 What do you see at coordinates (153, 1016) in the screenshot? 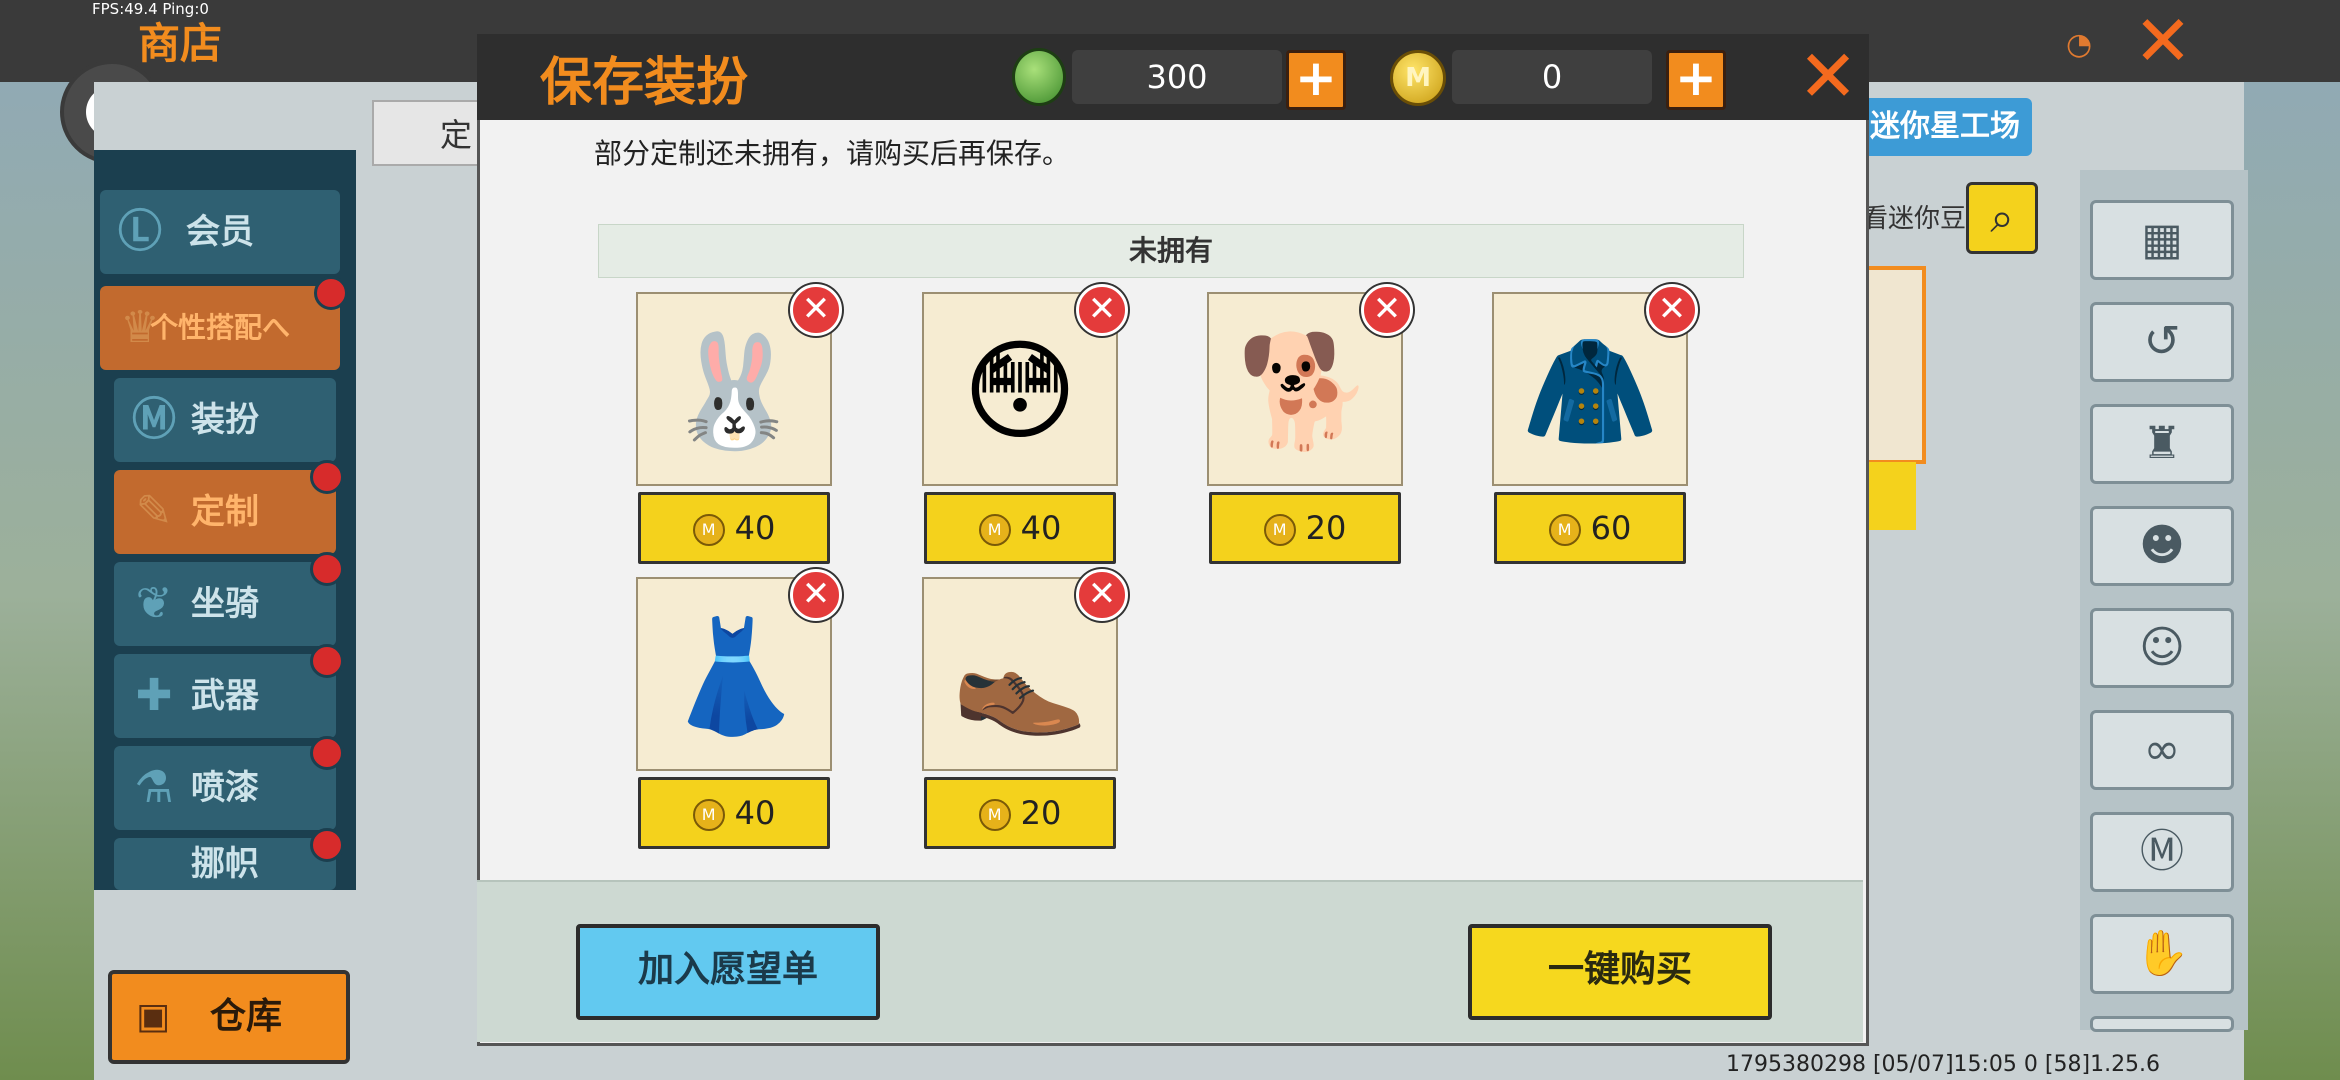
I see `chest-icon: ▣` at bounding box center [153, 1016].